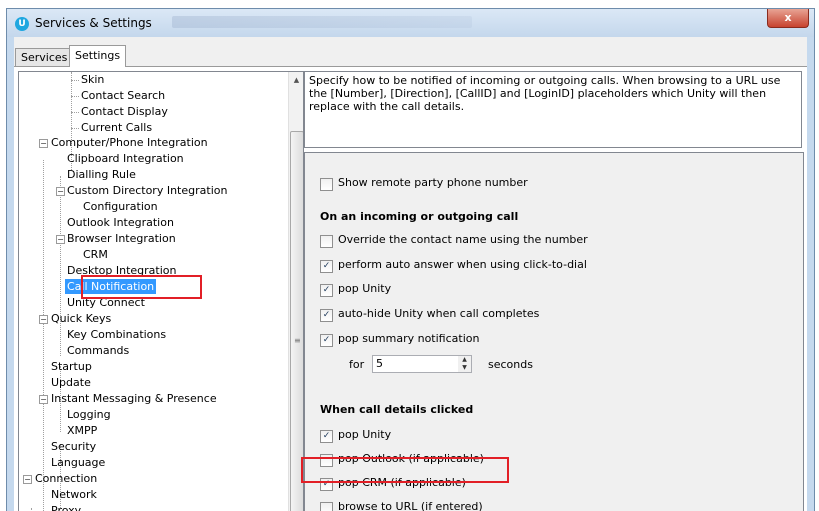 This screenshot has width=819, height=511. I want to click on highlight-pop-crm, so click(405, 470).